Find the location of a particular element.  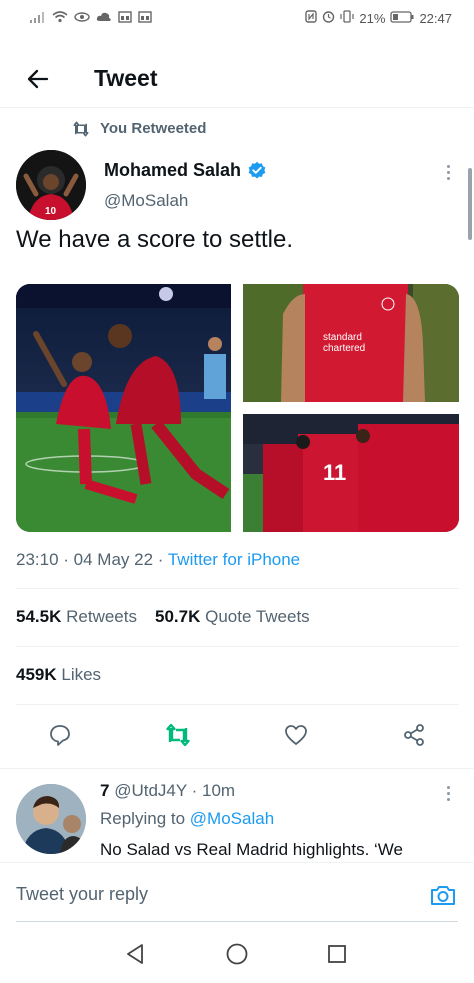

arrow-left-icon is located at coordinates (38, 78).